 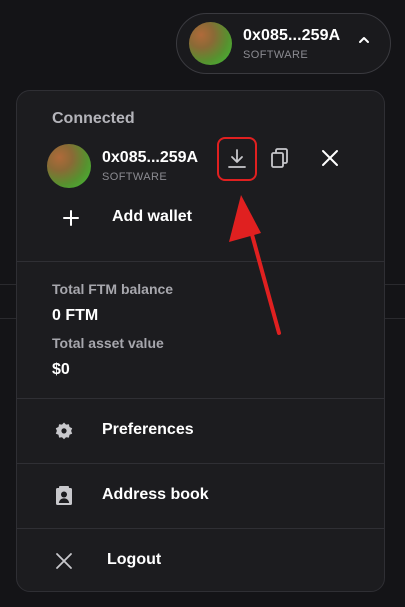 I want to click on preferences-label: Preferences, so click(x=148, y=429).